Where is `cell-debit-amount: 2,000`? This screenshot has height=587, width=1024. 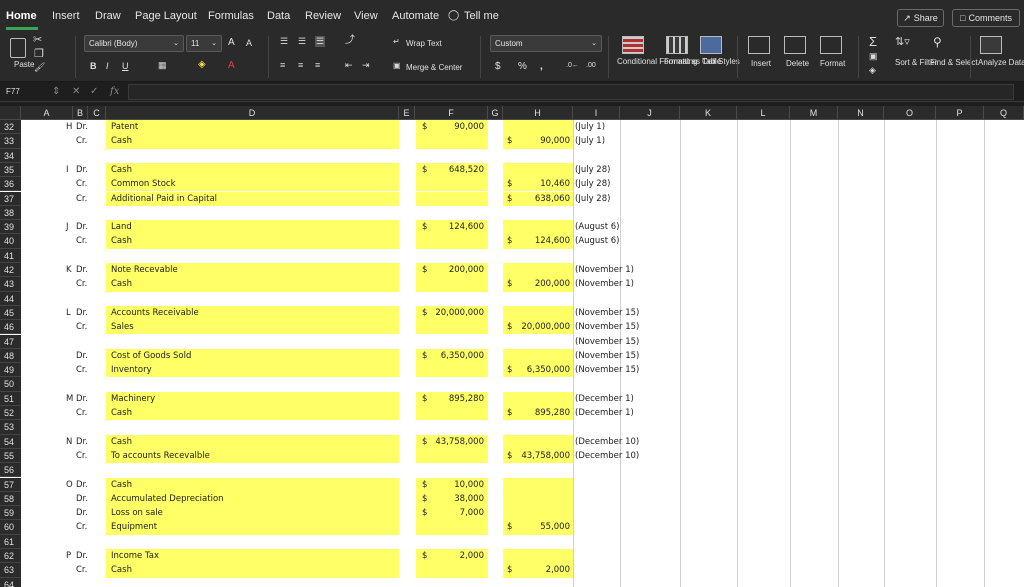
cell-debit-amount: 2,000 is located at coordinates (457, 556).